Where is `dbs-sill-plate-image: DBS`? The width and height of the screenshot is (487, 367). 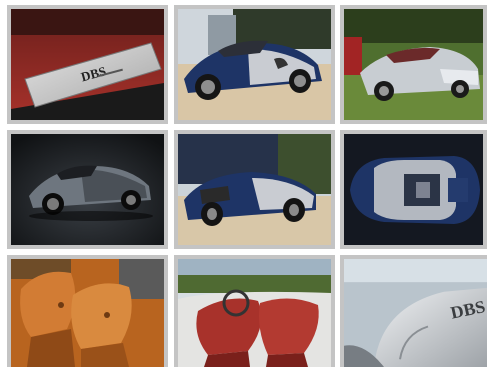
dbs-sill-plate-image: DBS is located at coordinates (87, 64).